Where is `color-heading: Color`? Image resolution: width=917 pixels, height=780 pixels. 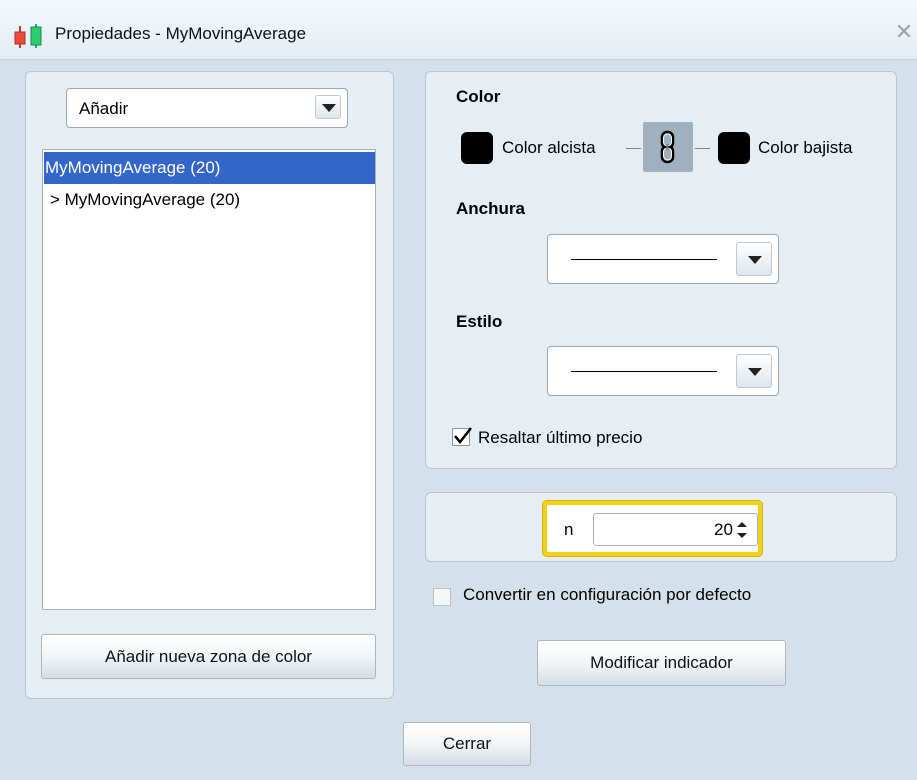
color-heading: Color is located at coordinates (478, 96).